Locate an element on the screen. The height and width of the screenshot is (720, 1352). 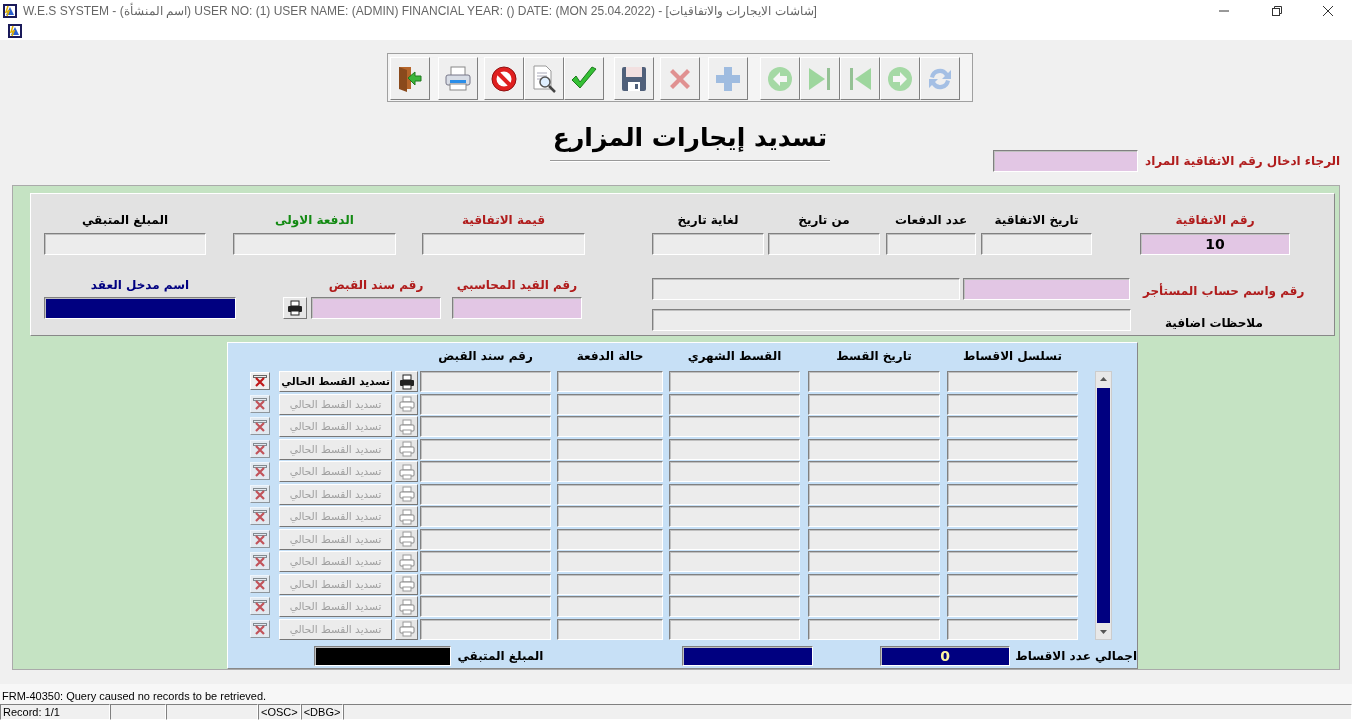
window-title: W.E.S SYSTEM - (اسم المنشأة) USER NO: (1) USER NAME: (ADMIN) FINANCIAL YEAR: () DATE: (MON 25.04.2022) - [شاشات الايجارات والاتفاقيات] is located at coordinates (420, 11).